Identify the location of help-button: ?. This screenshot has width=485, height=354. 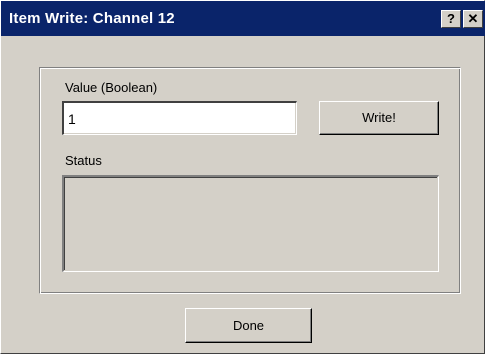
(451, 19).